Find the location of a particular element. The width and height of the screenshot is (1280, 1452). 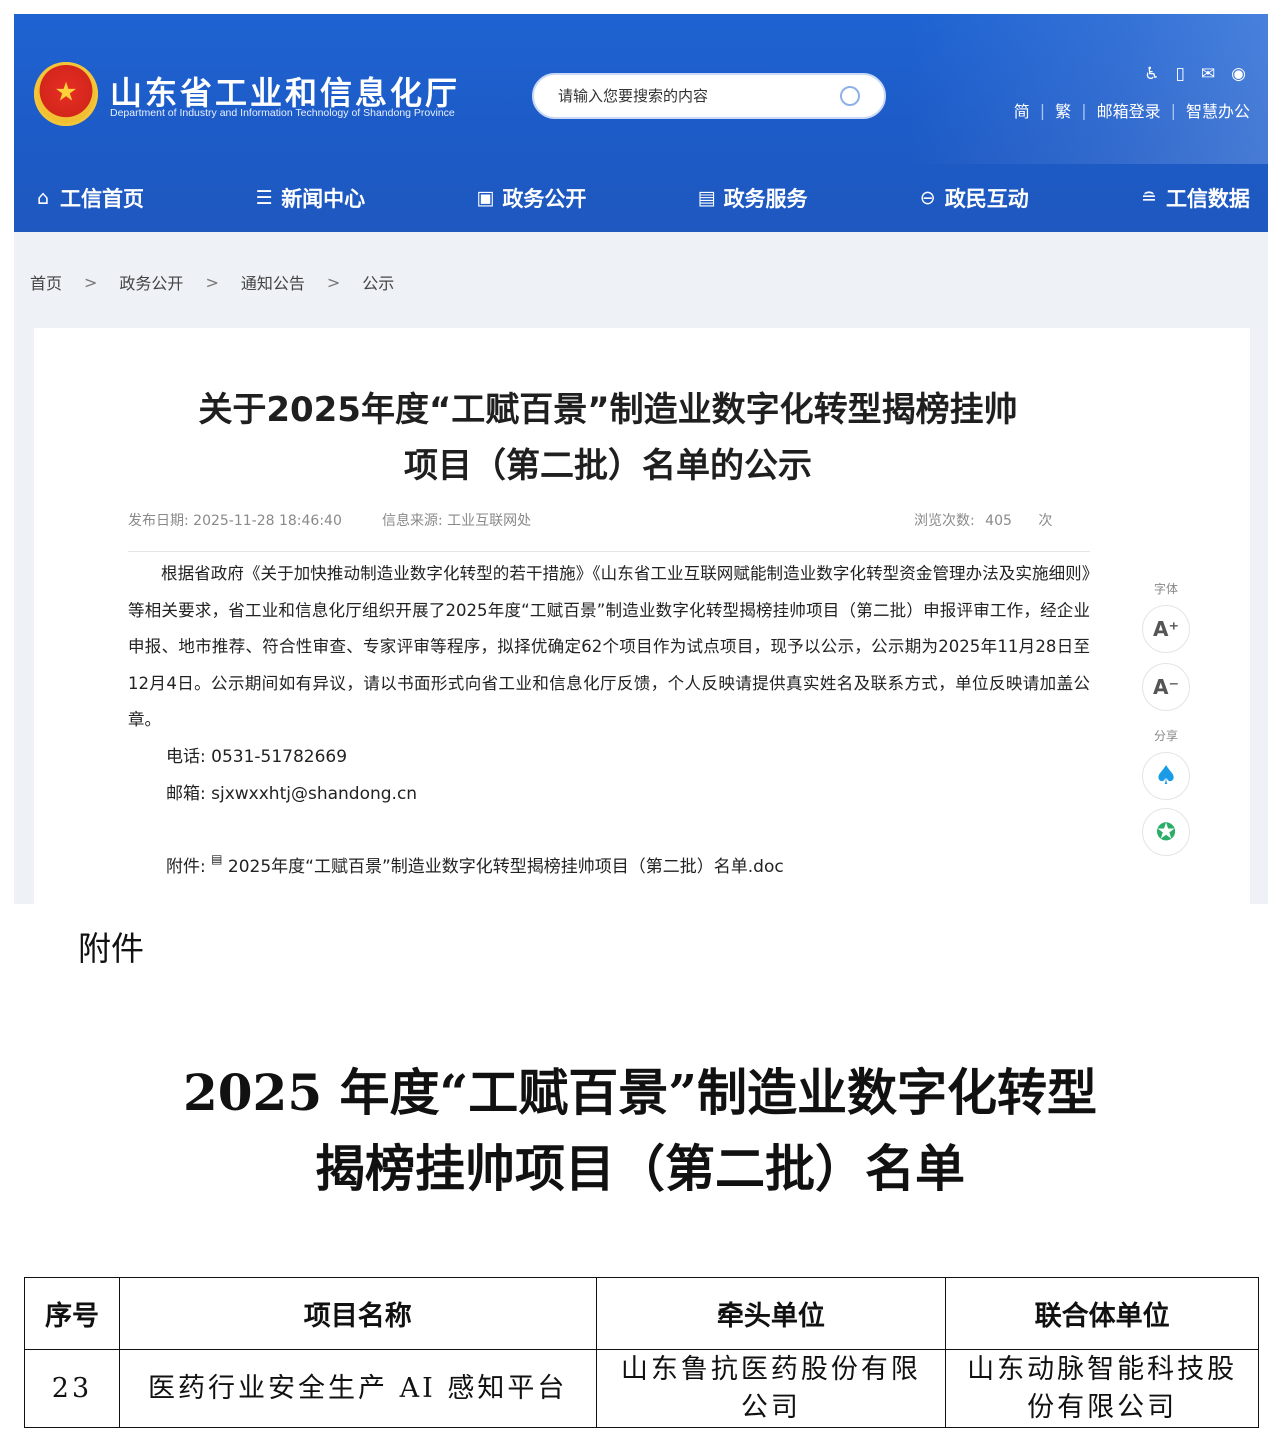

nav-item-gov-services: ▤ 政务服务 is located at coordinates (752, 198).